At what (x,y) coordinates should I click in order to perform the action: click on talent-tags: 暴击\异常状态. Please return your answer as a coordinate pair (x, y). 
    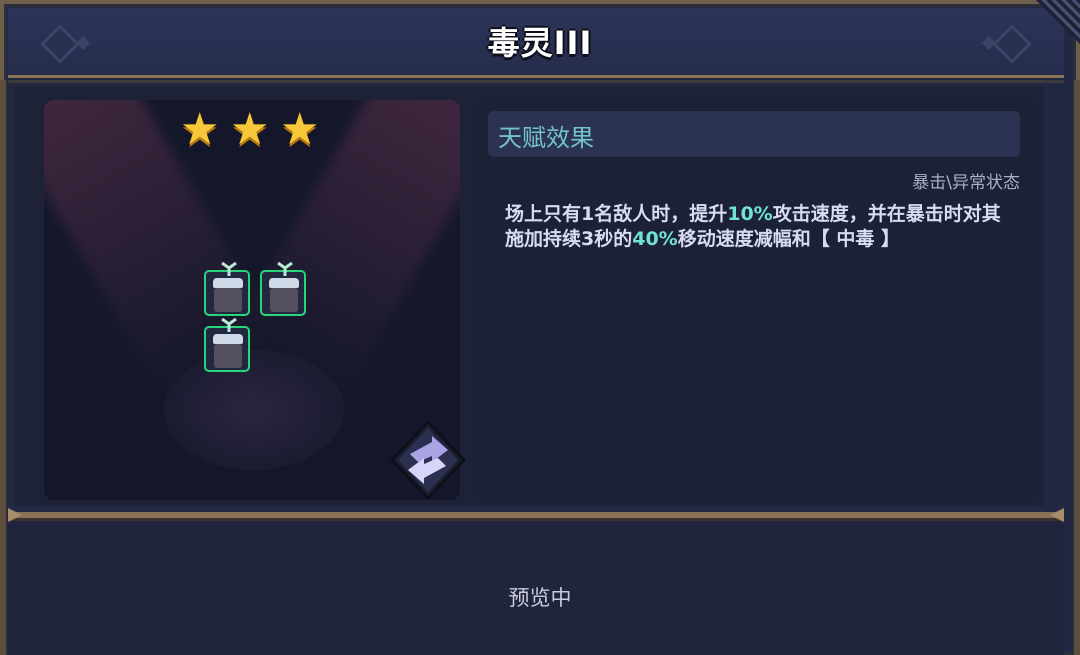
    Looking at the image, I should click on (966, 183).